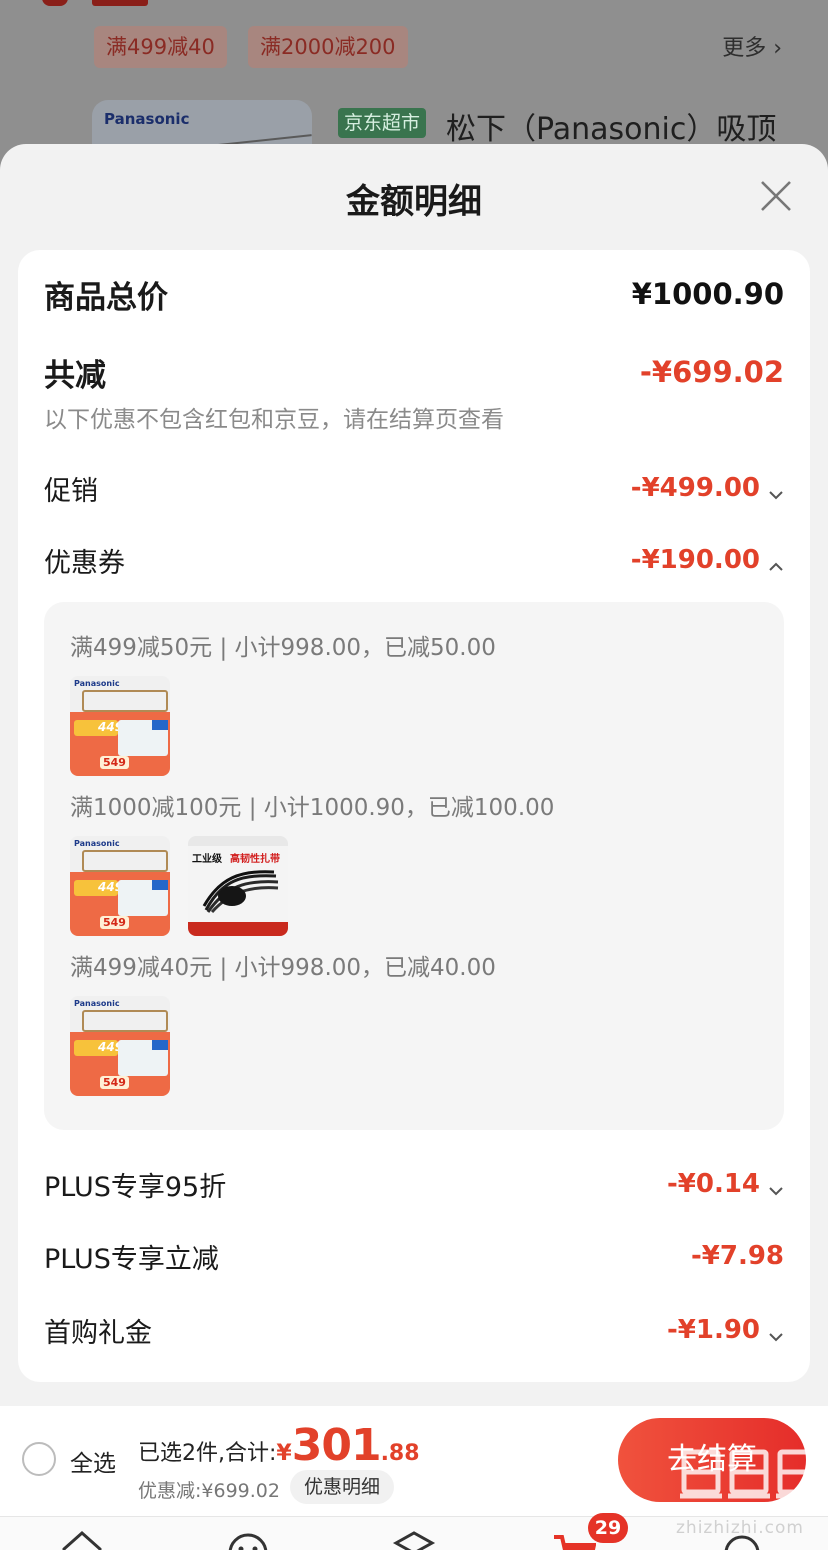 The width and height of the screenshot is (828, 1550). What do you see at coordinates (414, 1184) in the screenshot?
I see `plus-discount-row: PLUS专享95折 -¥0.14` at bounding box center [414, 1184].